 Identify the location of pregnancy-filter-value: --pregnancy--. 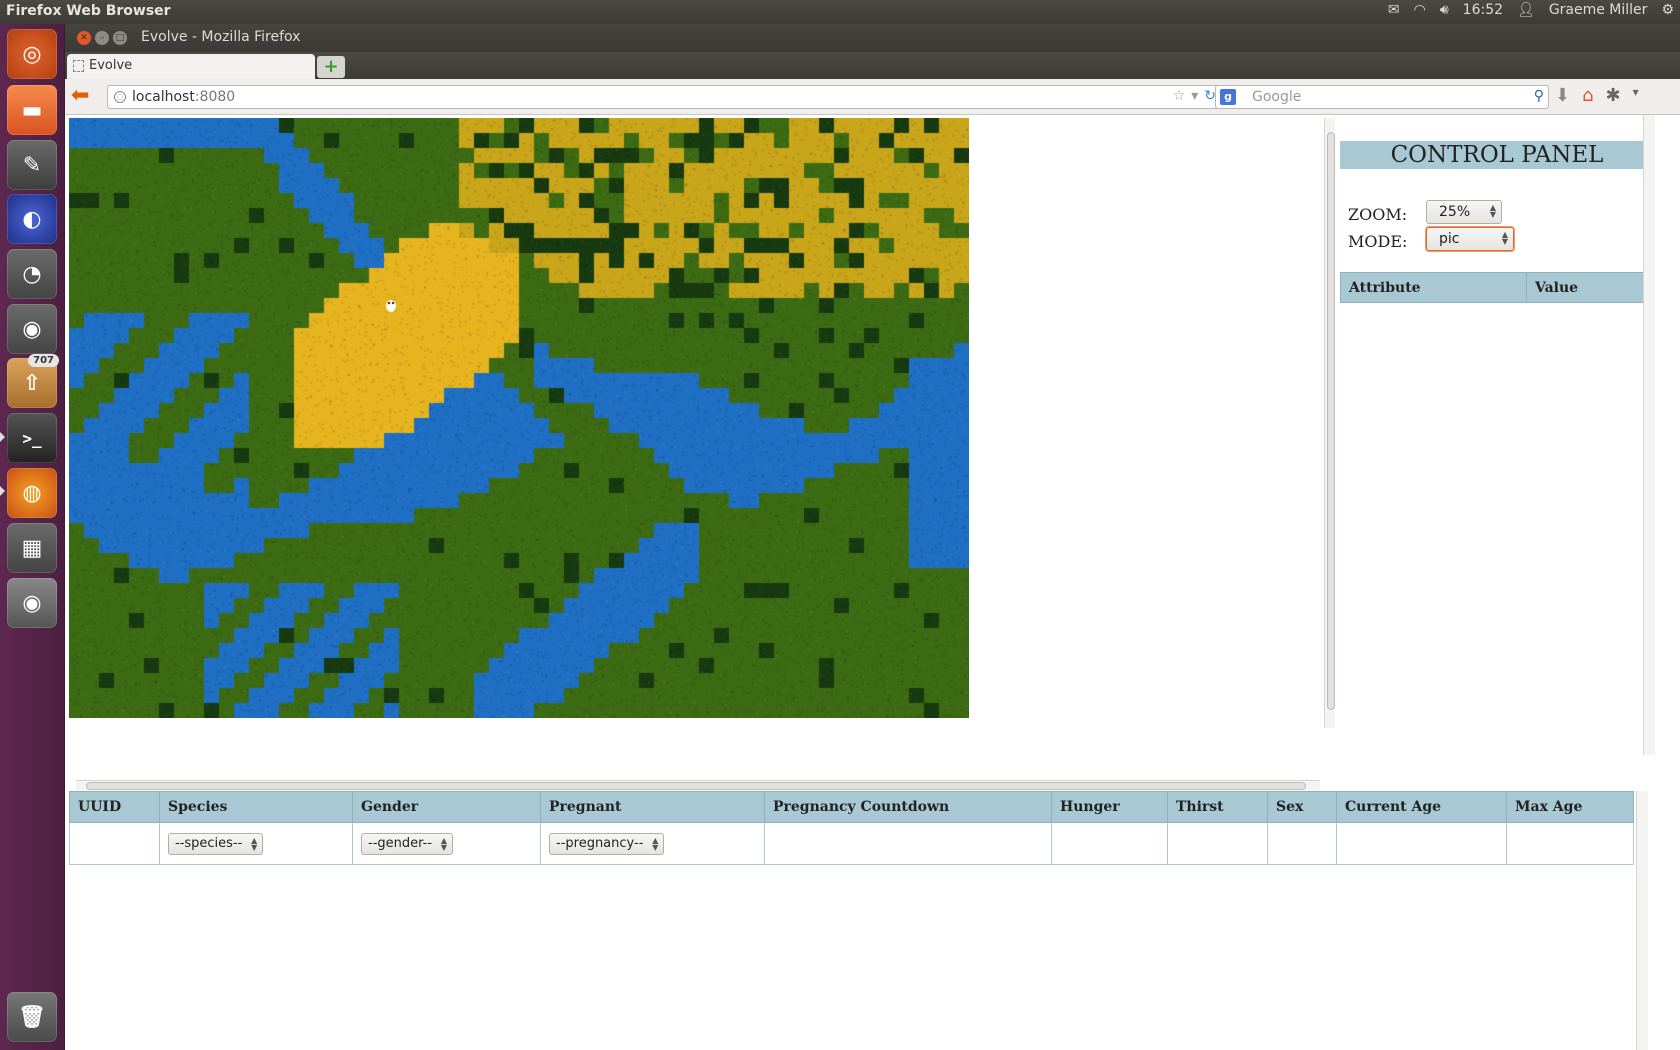
(600, 843).